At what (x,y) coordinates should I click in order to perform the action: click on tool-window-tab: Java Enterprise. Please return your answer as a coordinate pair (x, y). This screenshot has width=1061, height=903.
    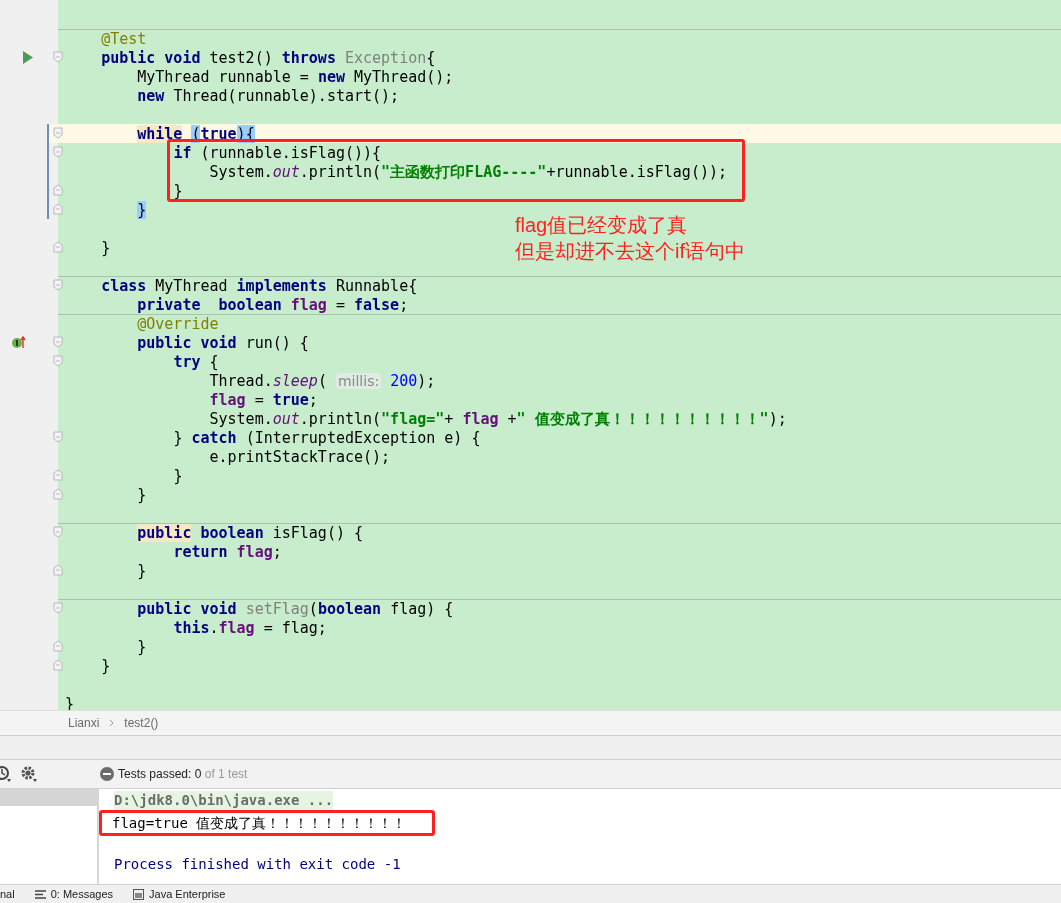
    Looking at the image, I should click on (179, 894).